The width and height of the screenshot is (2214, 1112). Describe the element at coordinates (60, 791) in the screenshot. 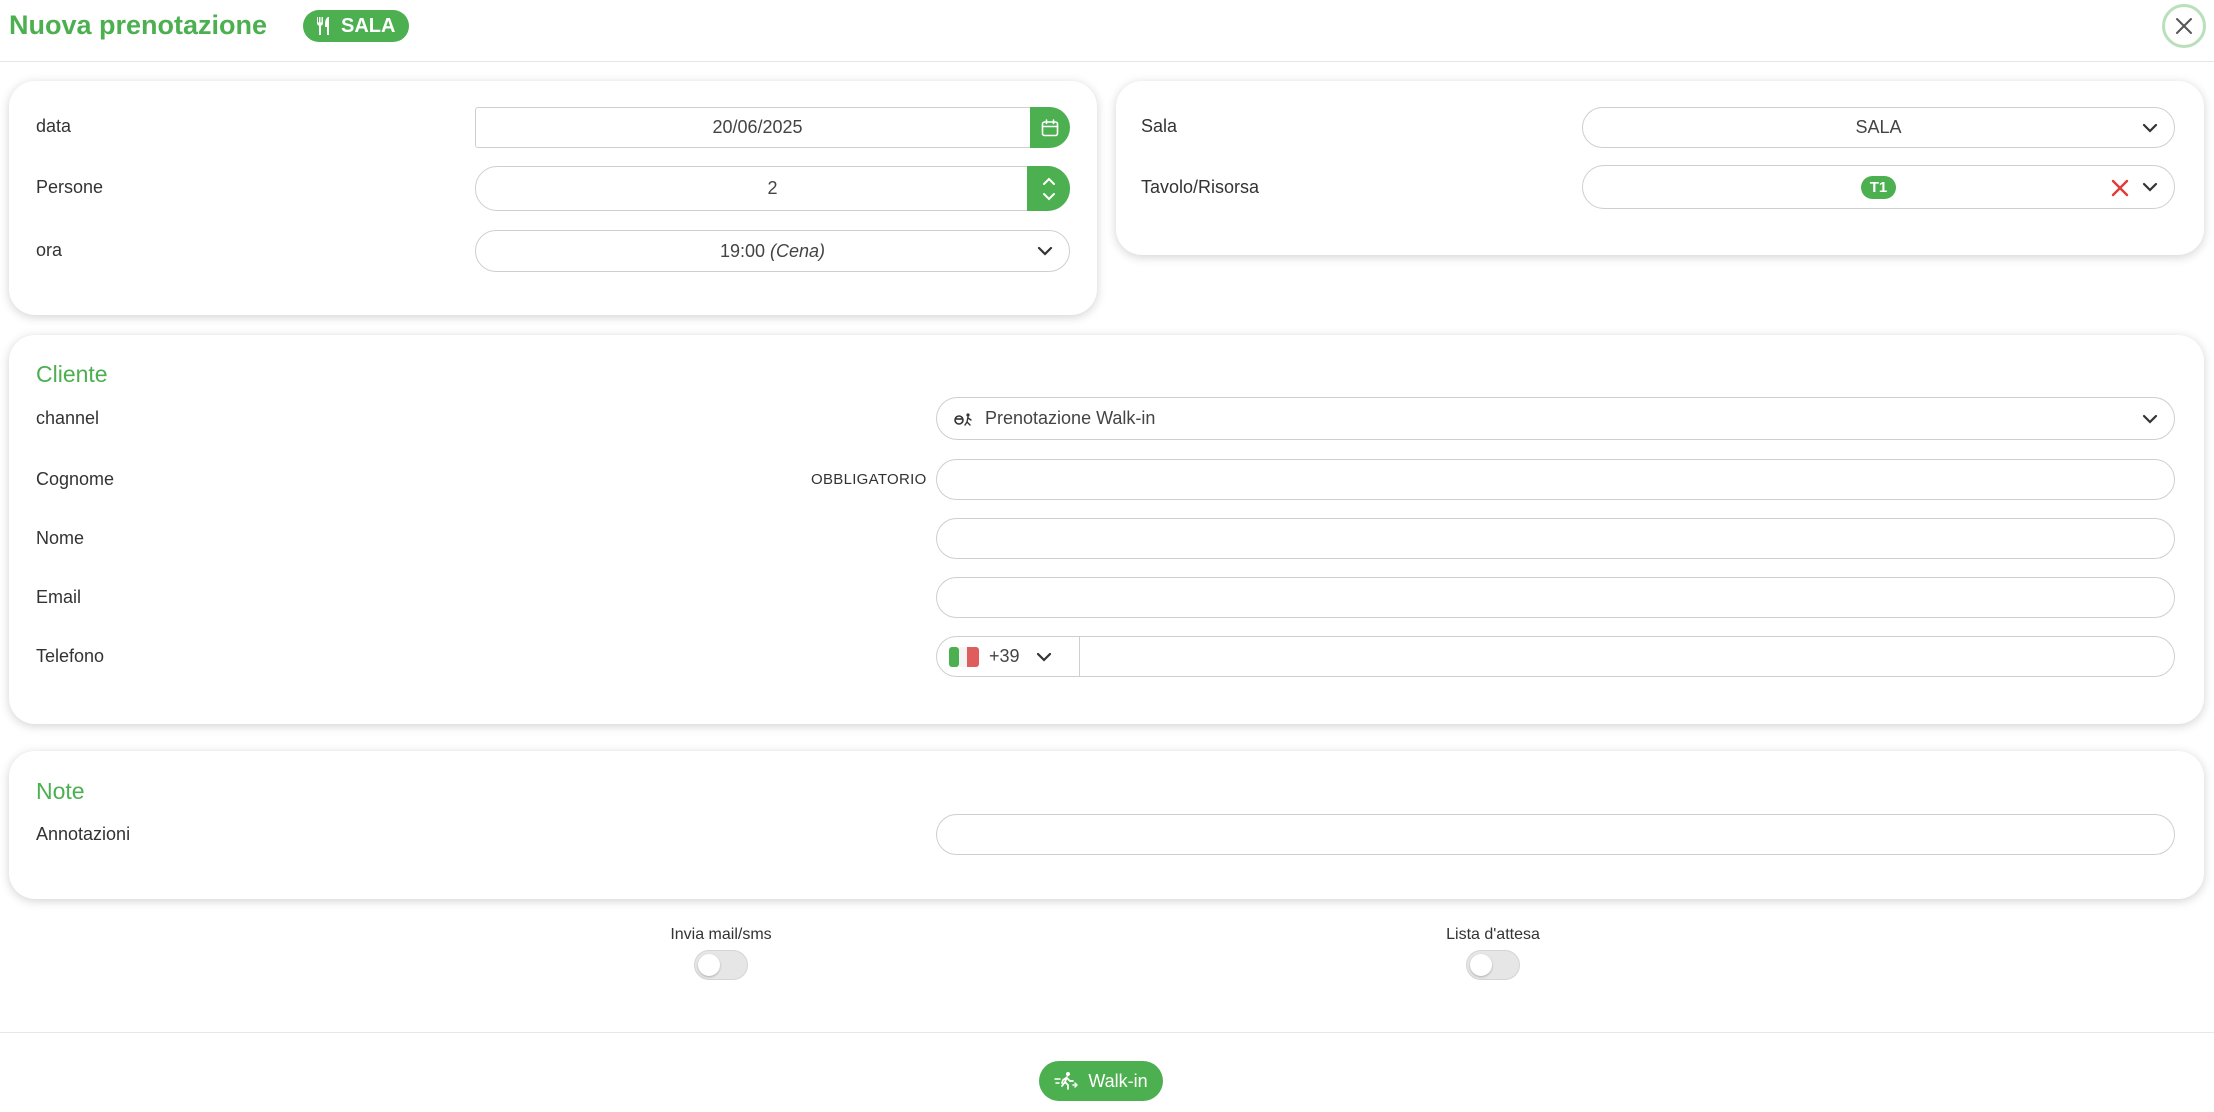

I see `notes-section-title: Note` at that location.